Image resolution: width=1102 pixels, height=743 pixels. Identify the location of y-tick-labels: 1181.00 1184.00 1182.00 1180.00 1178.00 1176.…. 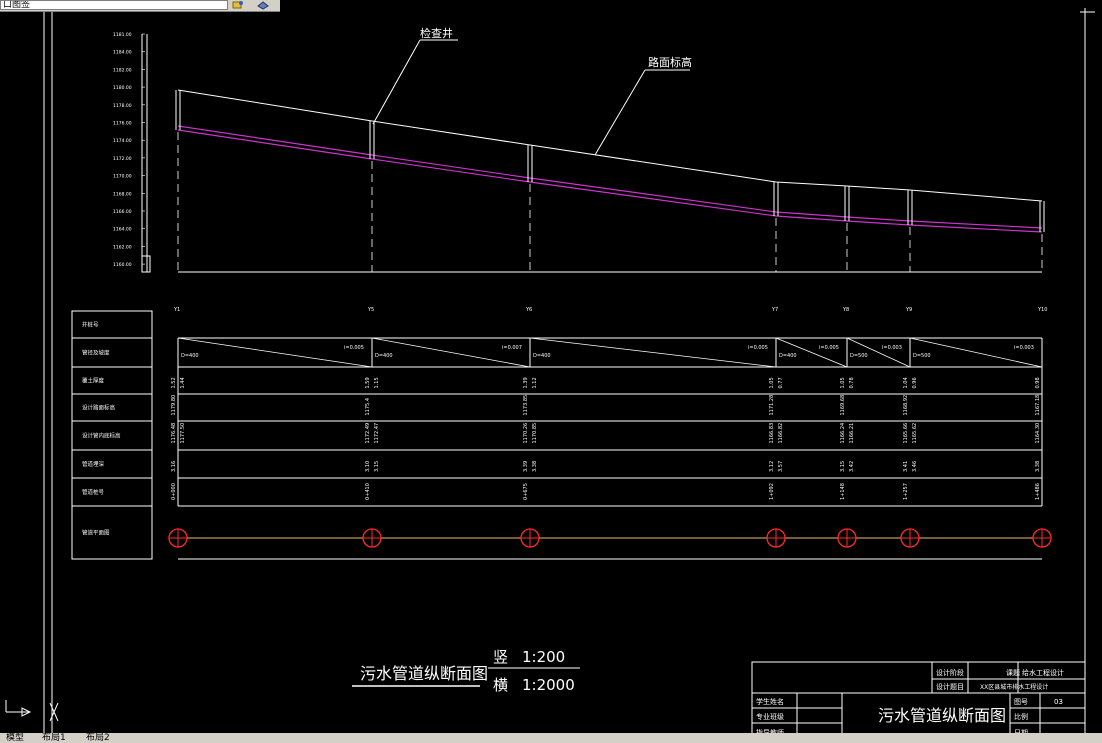
(129, 150).